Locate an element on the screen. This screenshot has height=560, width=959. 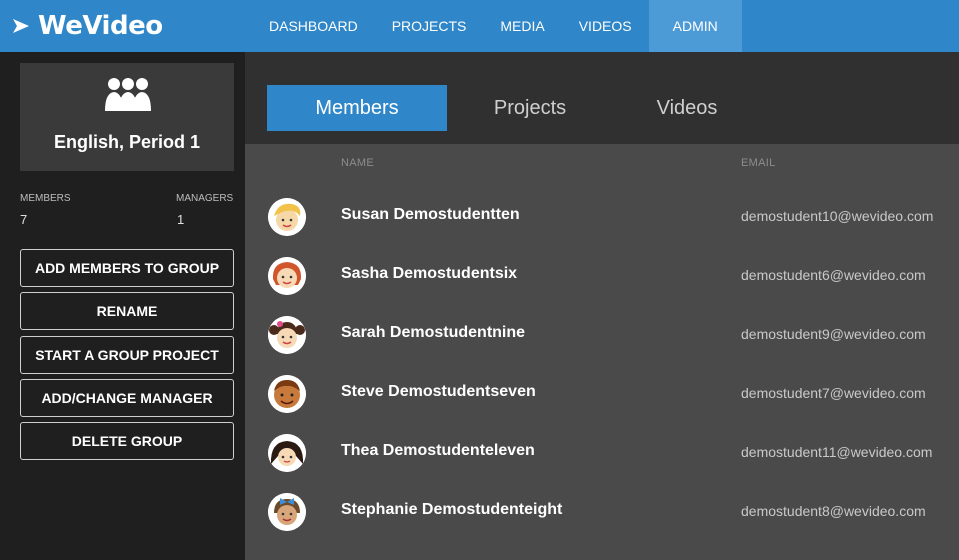
member-name: Steve Demostudentseven is located at coordinates (438, 391).